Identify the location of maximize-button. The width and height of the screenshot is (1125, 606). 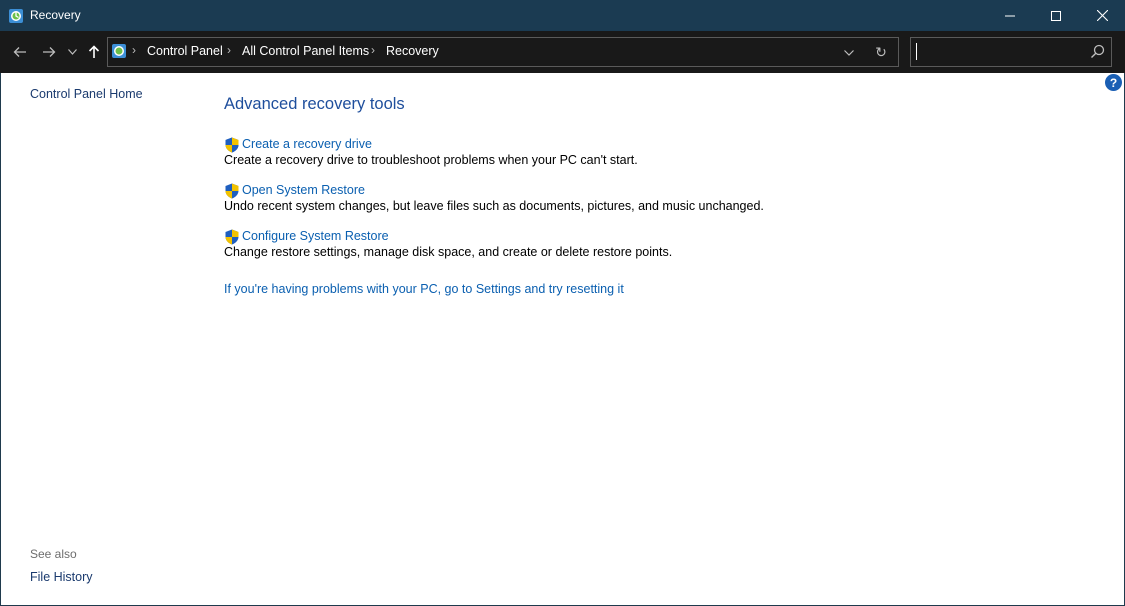
(1056, 15).